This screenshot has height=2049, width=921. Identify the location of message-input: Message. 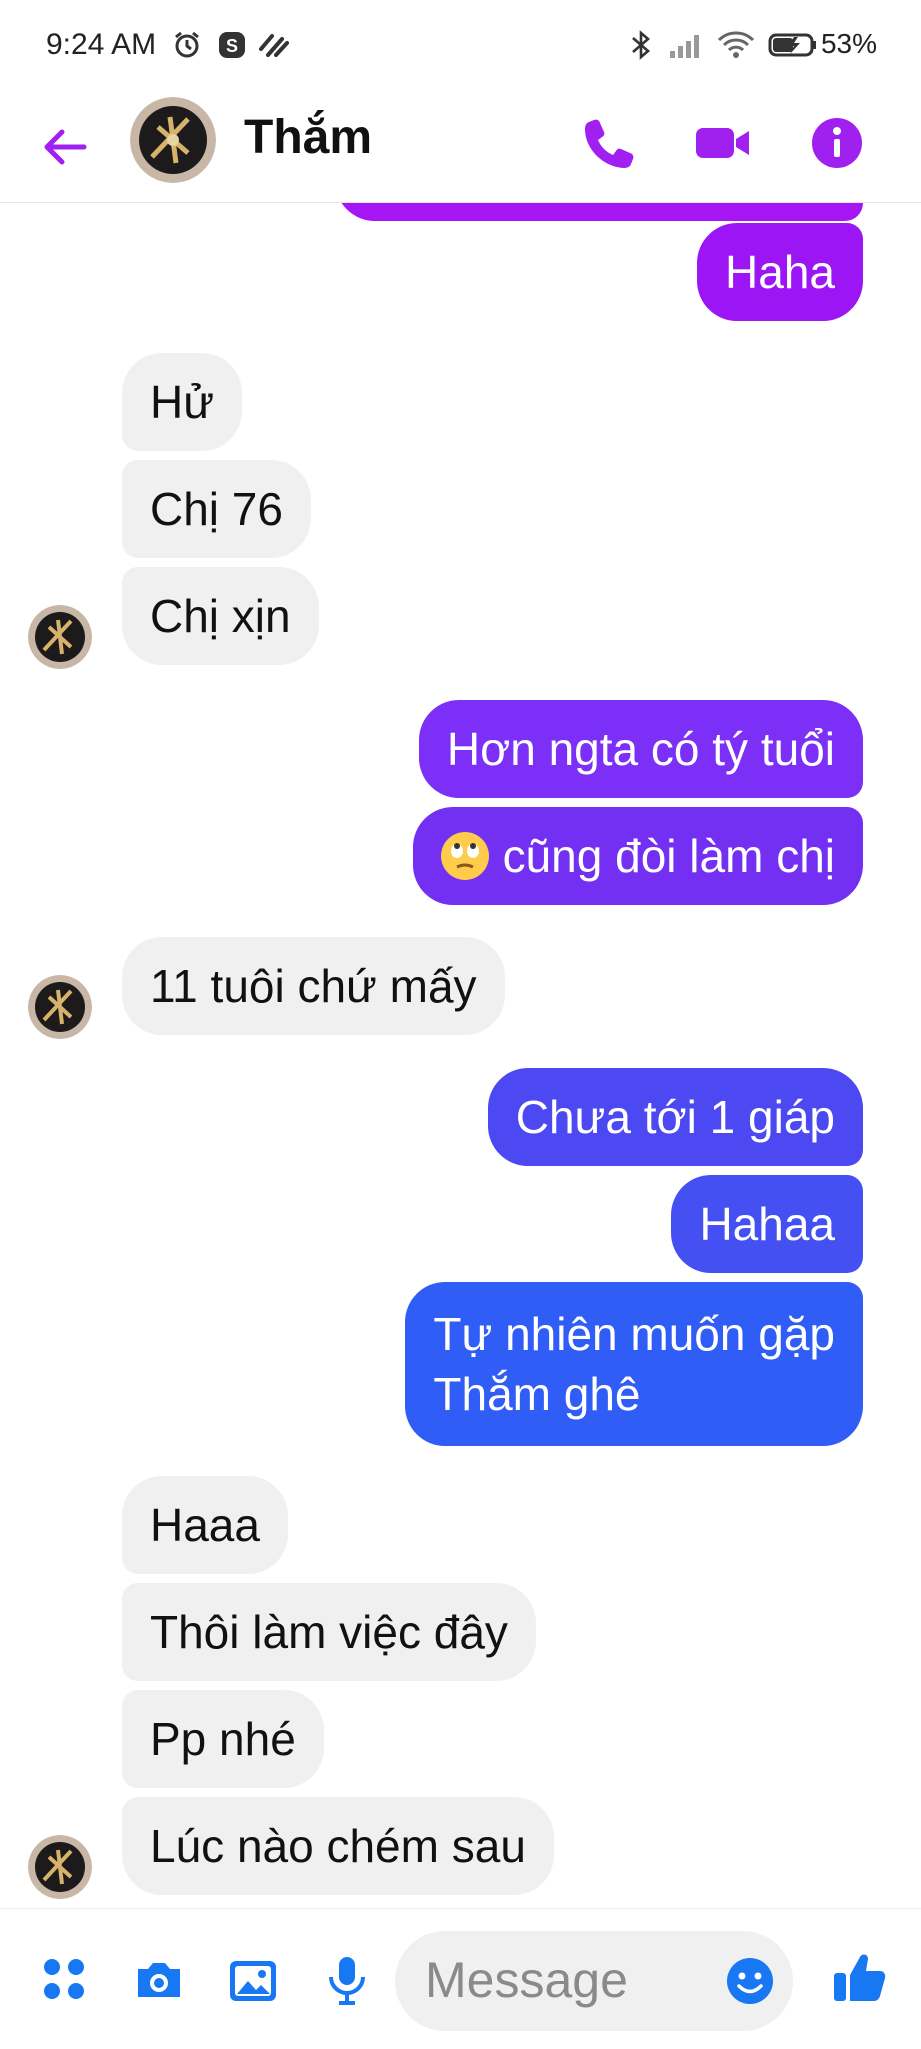
(594, 1981).